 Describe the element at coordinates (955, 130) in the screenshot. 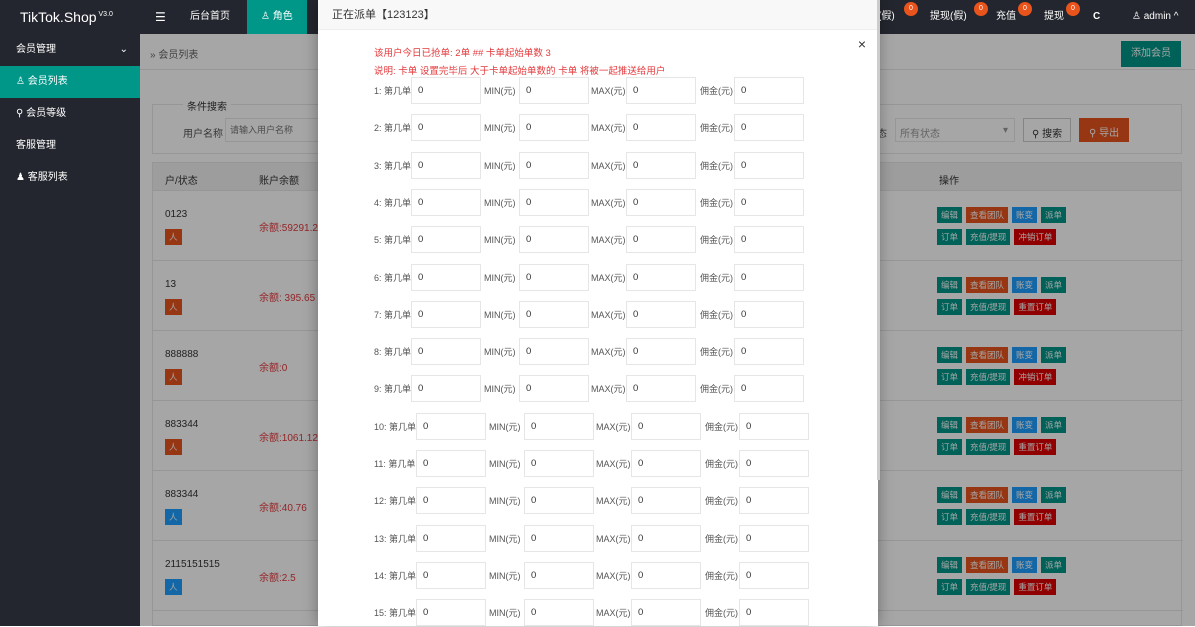

I see `status-select: 所有状态 ▾` at that location.